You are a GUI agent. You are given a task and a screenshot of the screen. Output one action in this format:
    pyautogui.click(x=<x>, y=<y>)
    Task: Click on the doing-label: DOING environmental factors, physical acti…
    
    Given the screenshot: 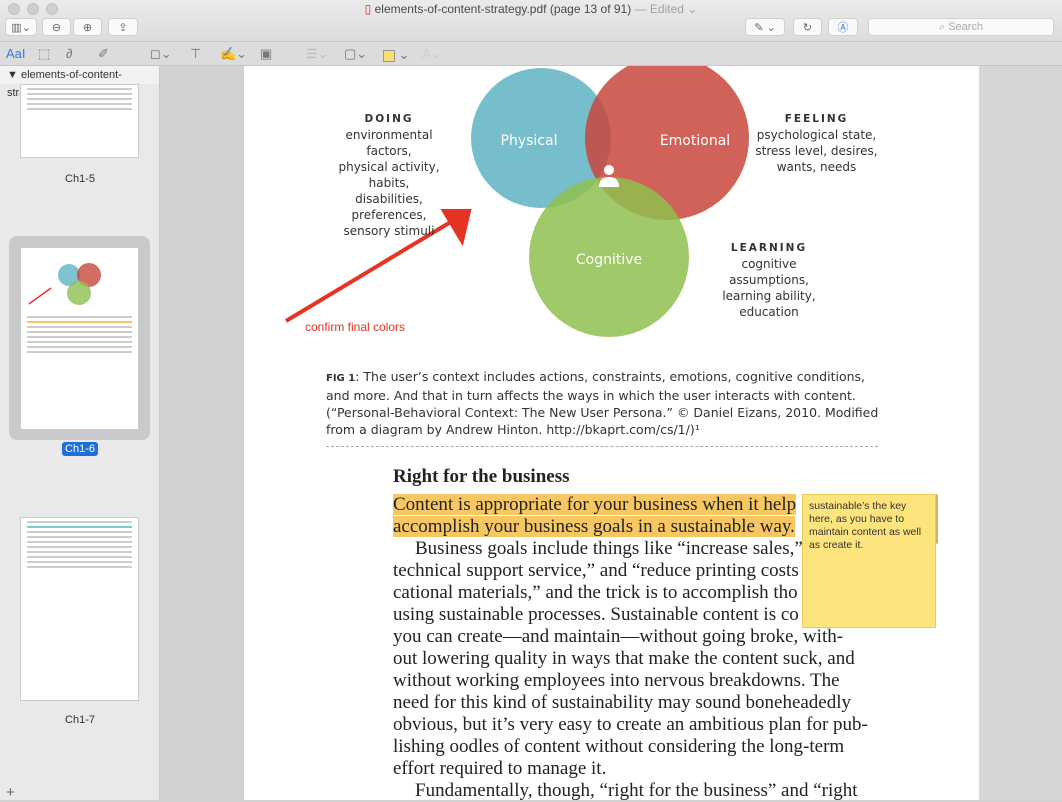 What is the action you would take?
    pyautogui.click(x=389, y=175)
    